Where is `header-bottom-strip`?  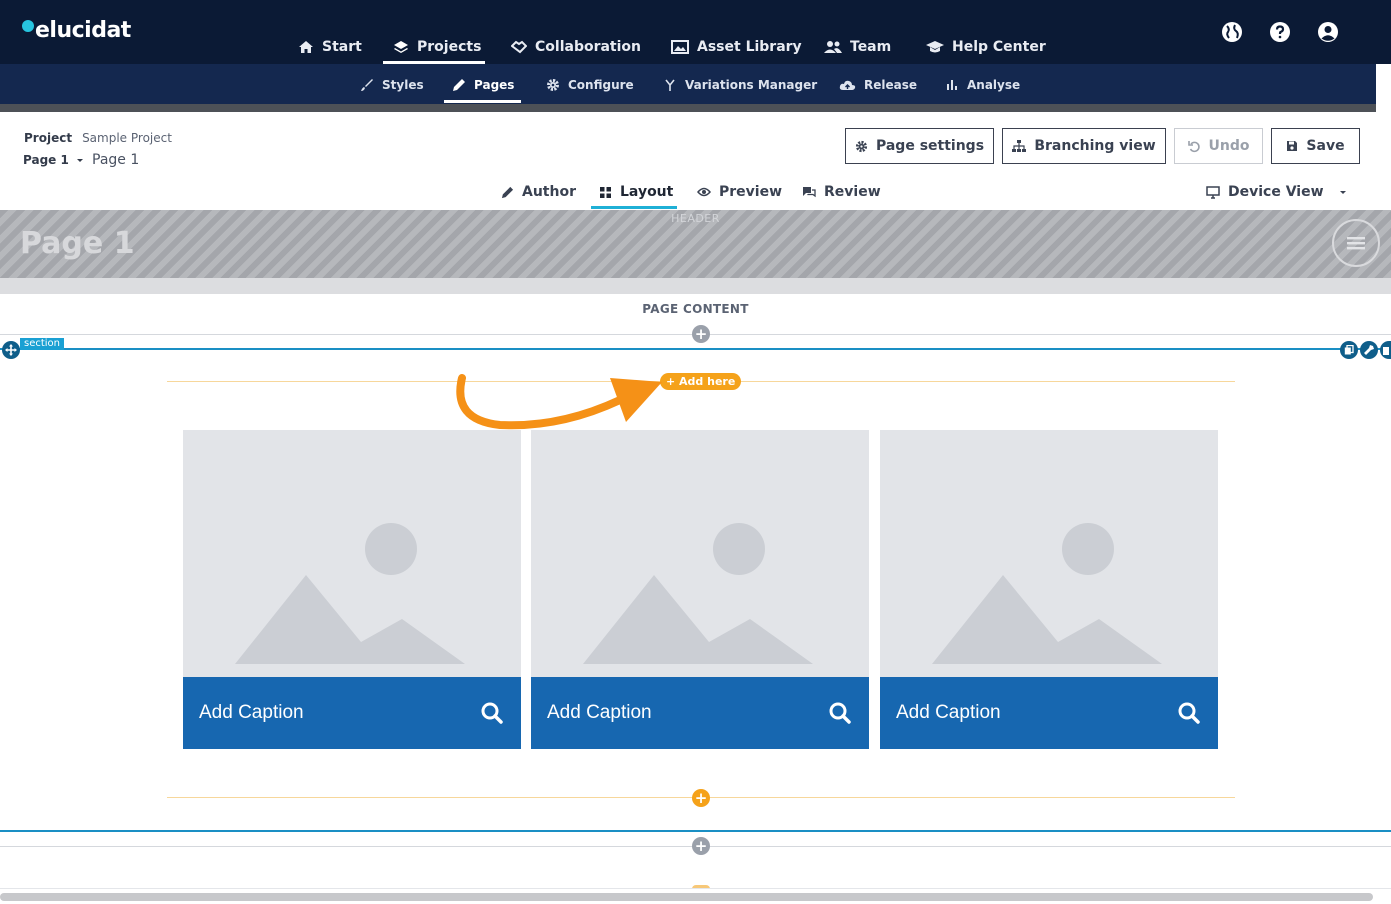
header-bottom-strip is located at coordinates (695, 286).